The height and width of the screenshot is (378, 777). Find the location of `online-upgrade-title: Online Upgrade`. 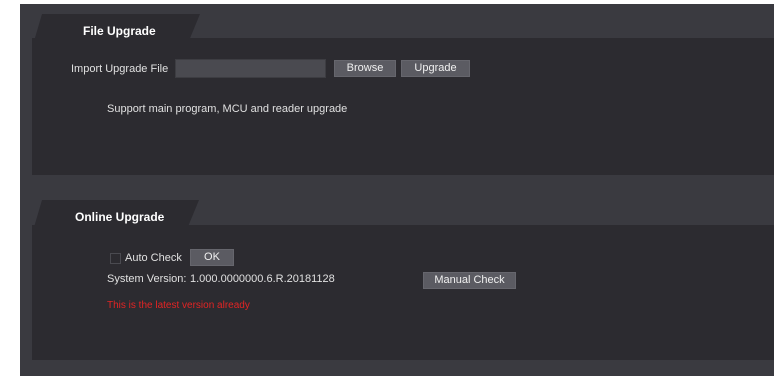

online-upgrade-title: Online Upgrade is located at coordinates (120, 217).